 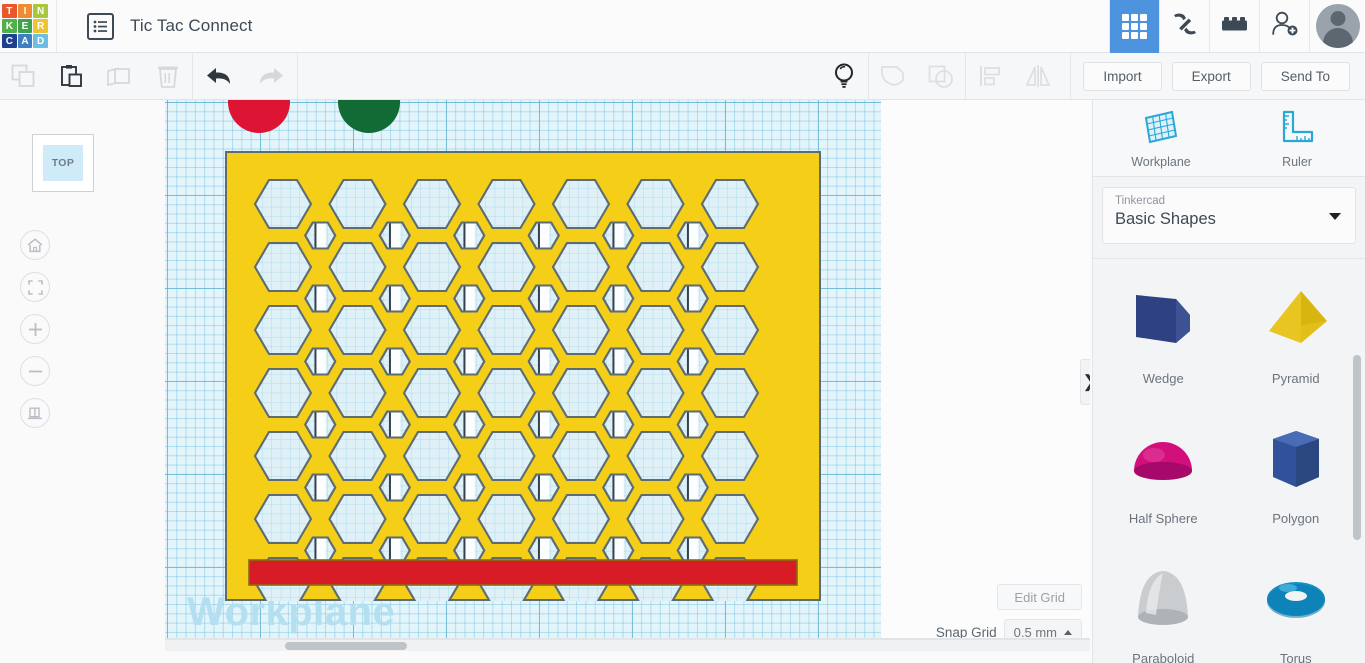 I want to click on account-avatar, so click(x=1337, y=26).